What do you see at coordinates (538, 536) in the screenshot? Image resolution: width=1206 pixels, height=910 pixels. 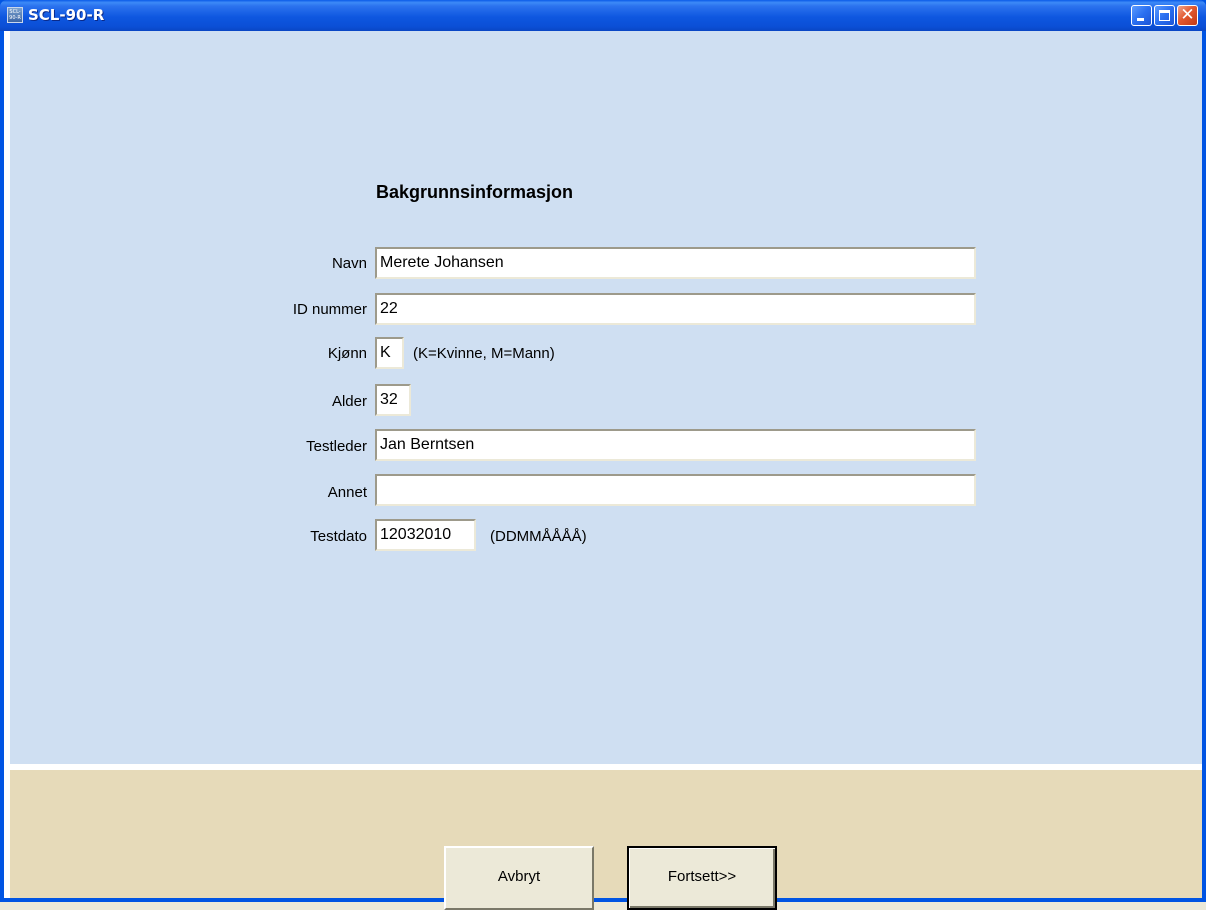 I see `testdato-hint: (DDMMÅÅÅÅ)` at bounding box center [538, 536].